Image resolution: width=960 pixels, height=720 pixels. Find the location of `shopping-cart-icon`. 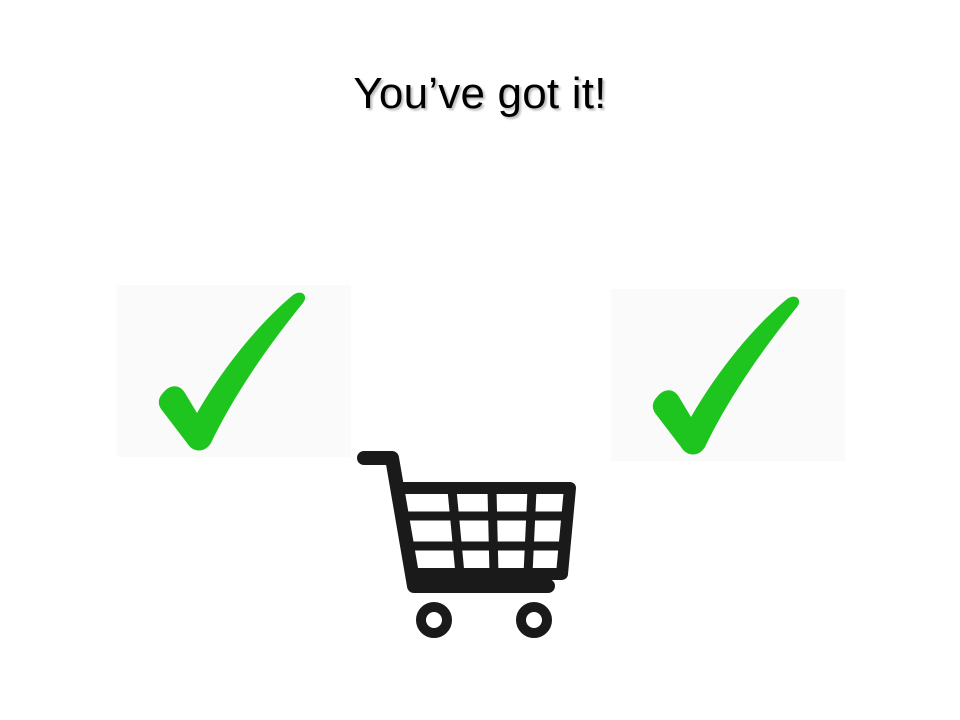

shopping-cart-icon is located at coordinates (466, 545).